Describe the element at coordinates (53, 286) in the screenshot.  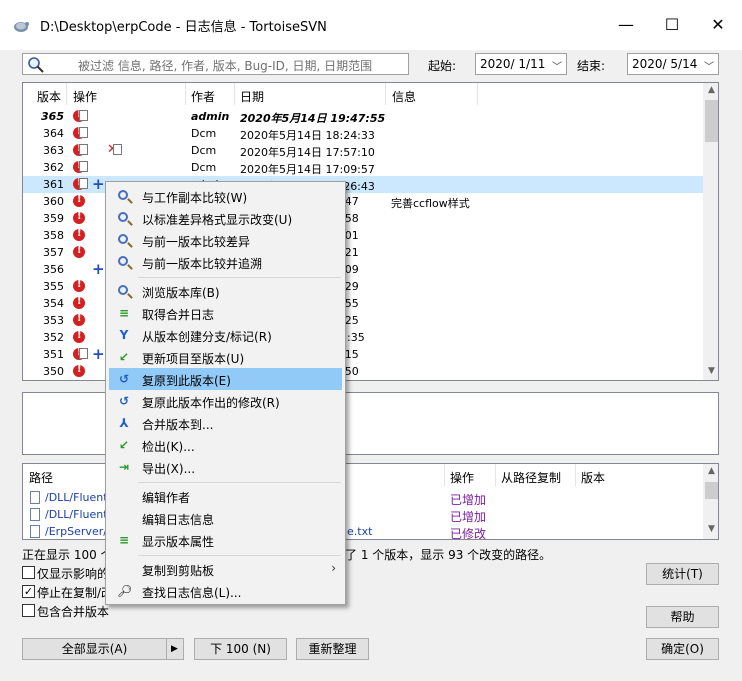
I see `revision-number: 355` at that location.